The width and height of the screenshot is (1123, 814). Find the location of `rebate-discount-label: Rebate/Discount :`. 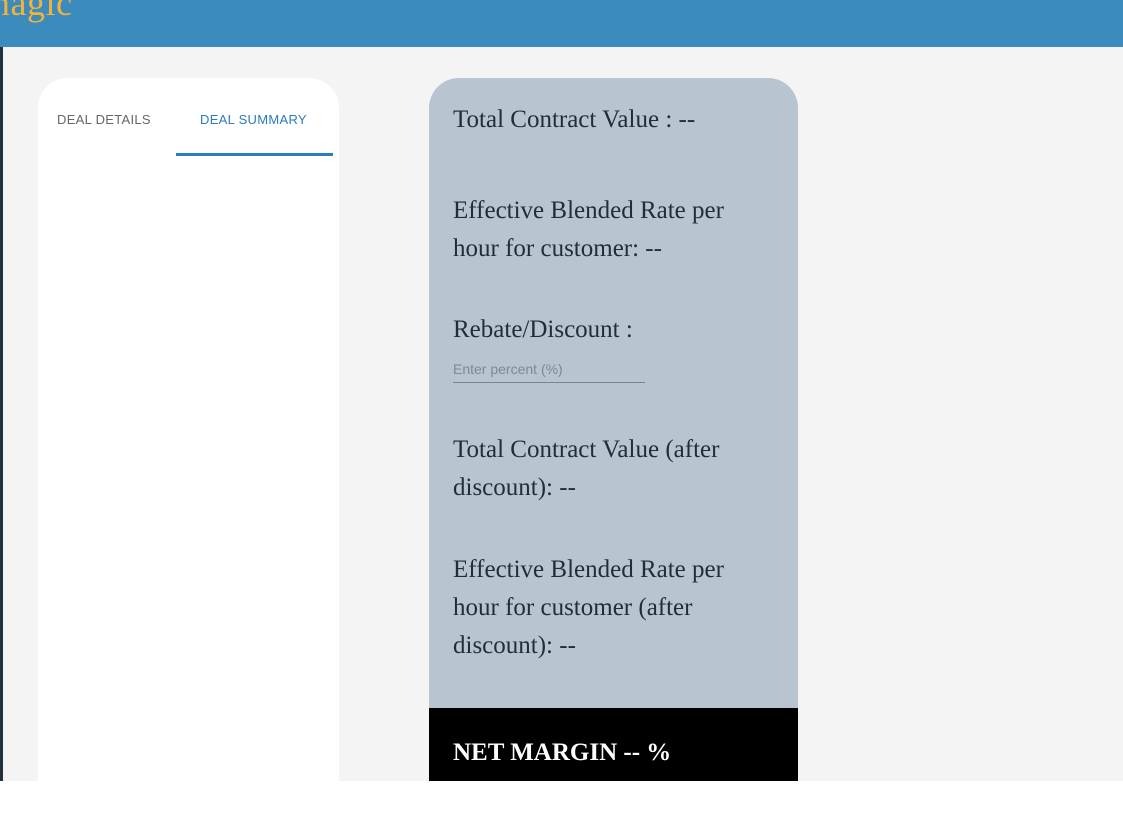

rebate-discount-label: Rebate/Discount : is located at coordinates (543, 329).